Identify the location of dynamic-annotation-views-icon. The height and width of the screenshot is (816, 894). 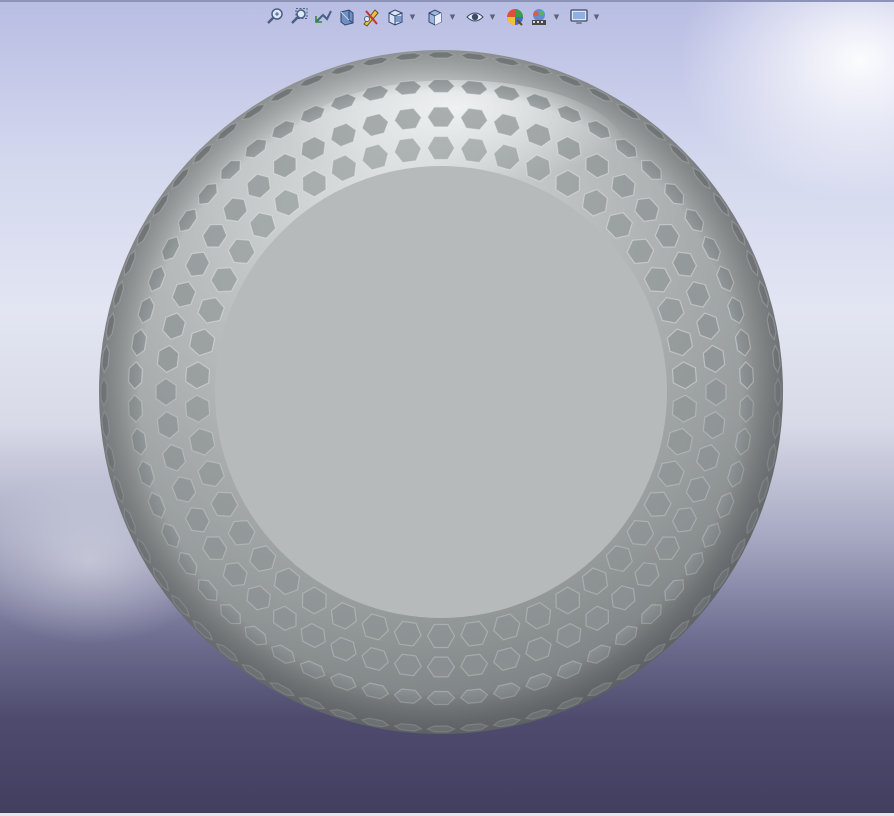
(371, 18).